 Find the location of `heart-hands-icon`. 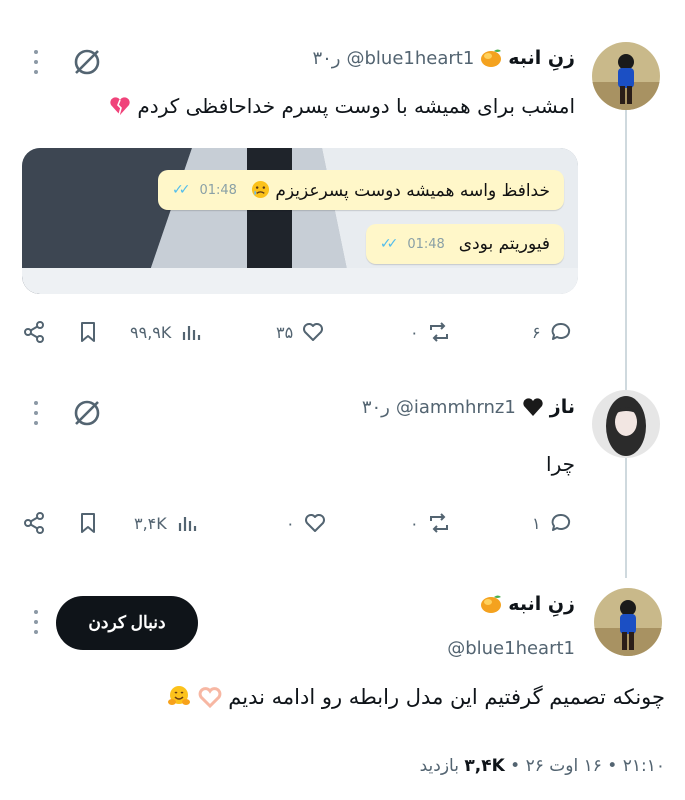

heart-hands-icon is located at coordinates (206, 697).